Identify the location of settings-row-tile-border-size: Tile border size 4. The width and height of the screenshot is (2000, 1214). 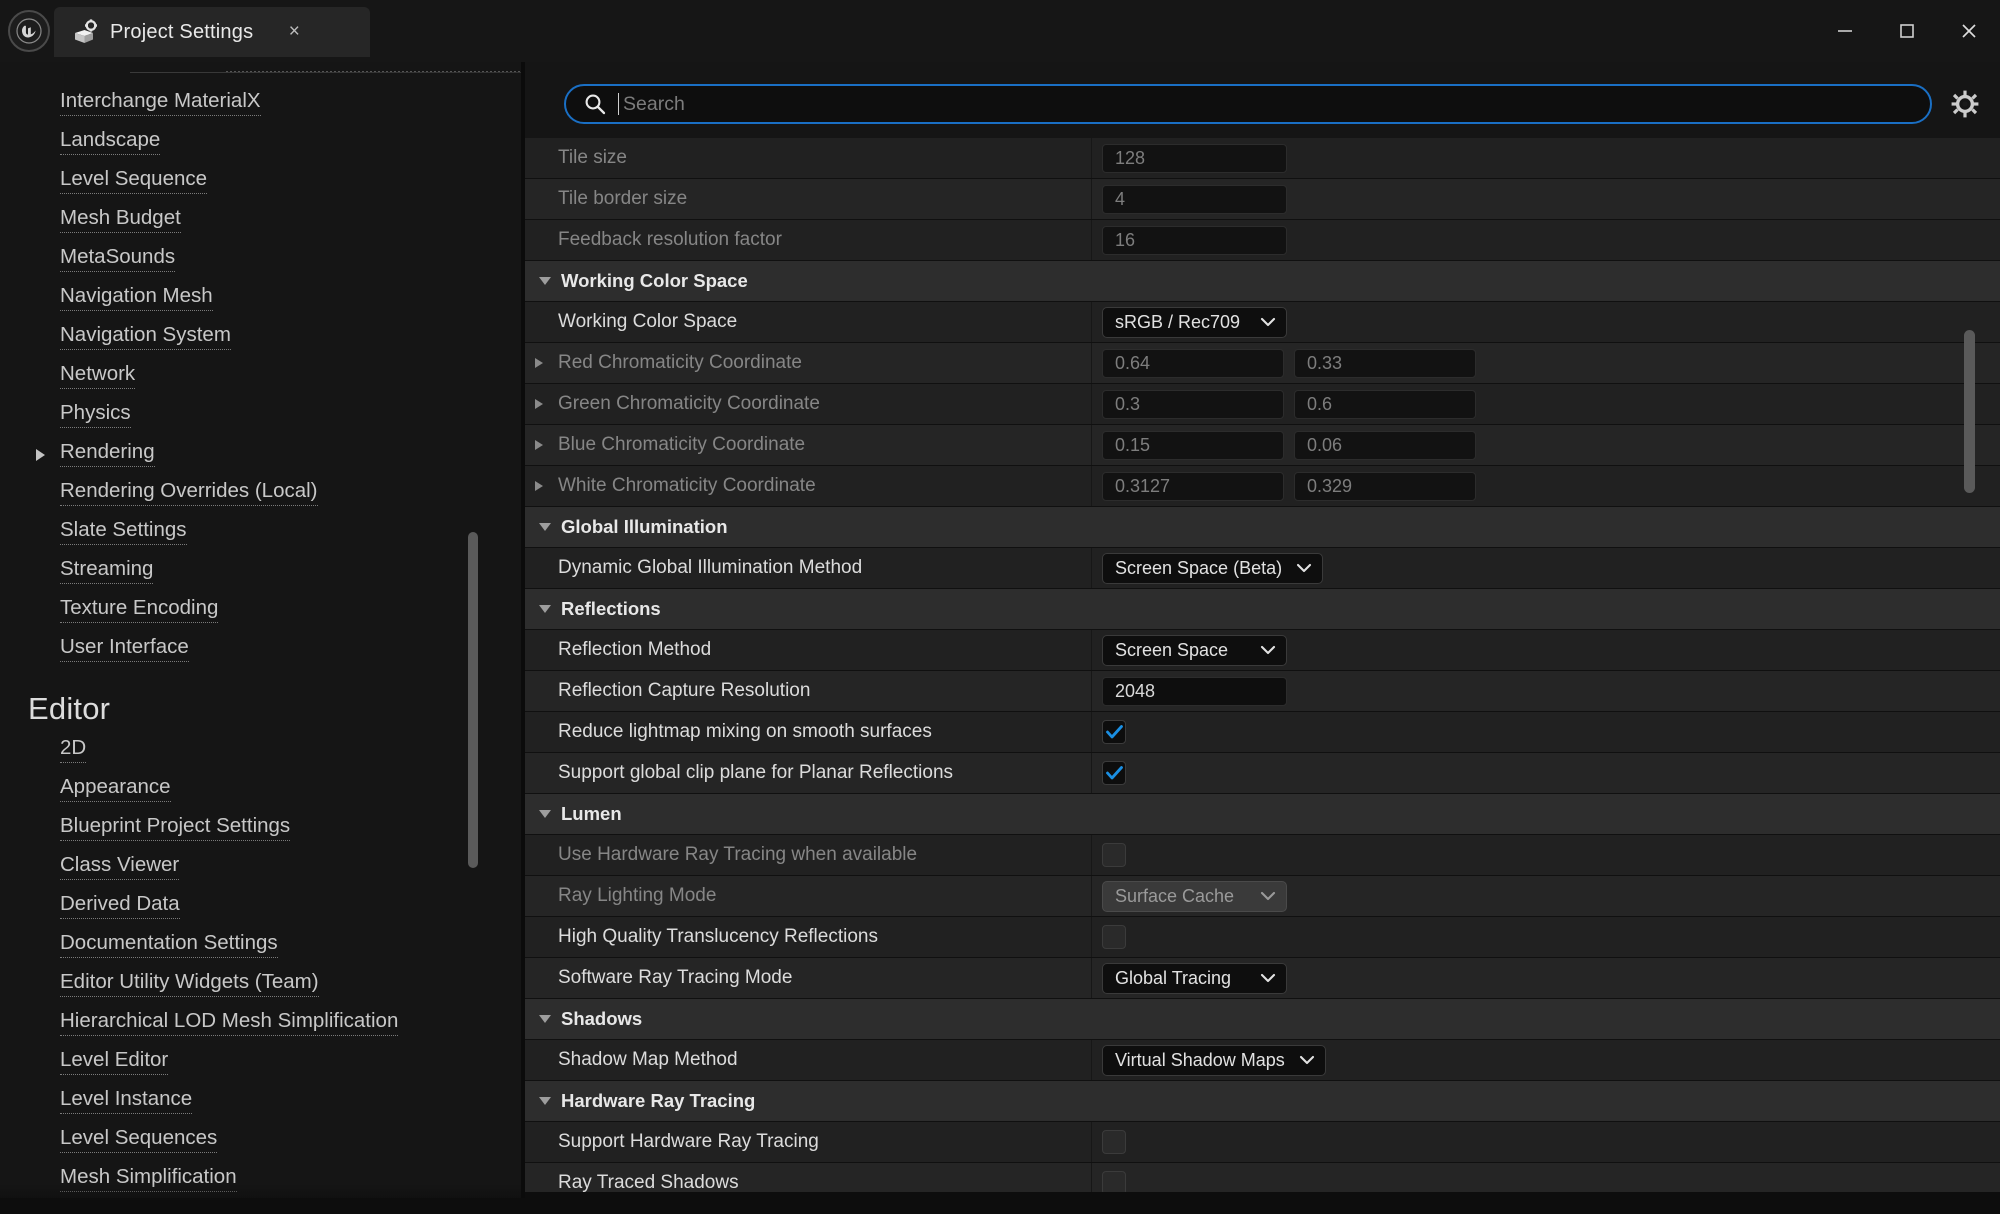
(1262, 199).